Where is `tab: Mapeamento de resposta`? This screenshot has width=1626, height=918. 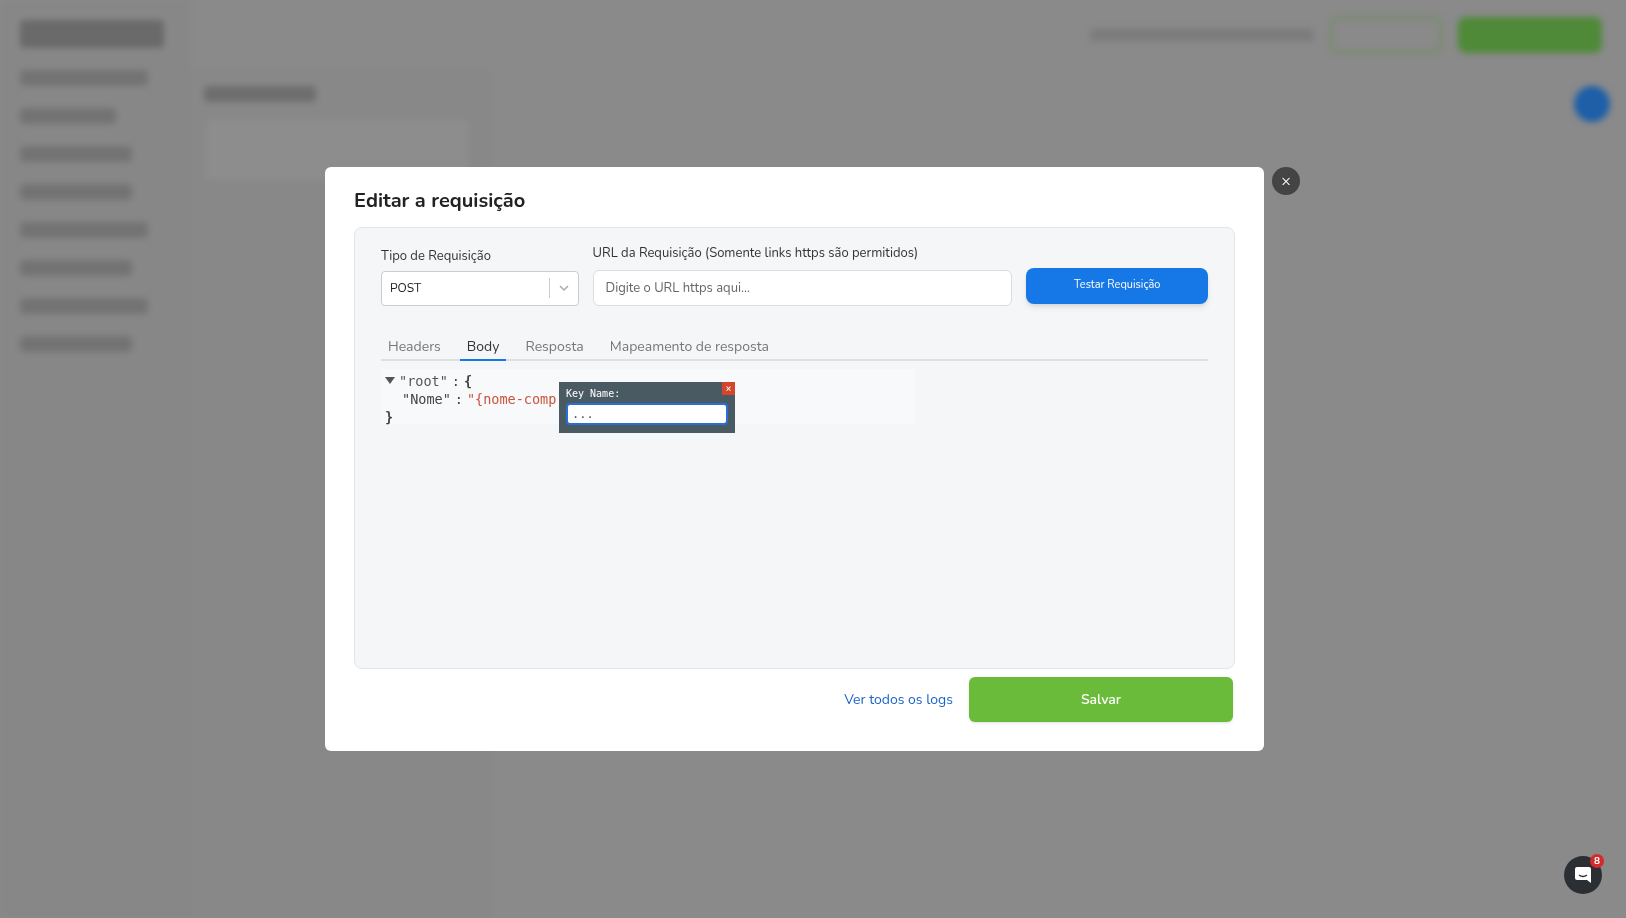 tab: Mapeamento de resposta is located at coordinates (689, 348).